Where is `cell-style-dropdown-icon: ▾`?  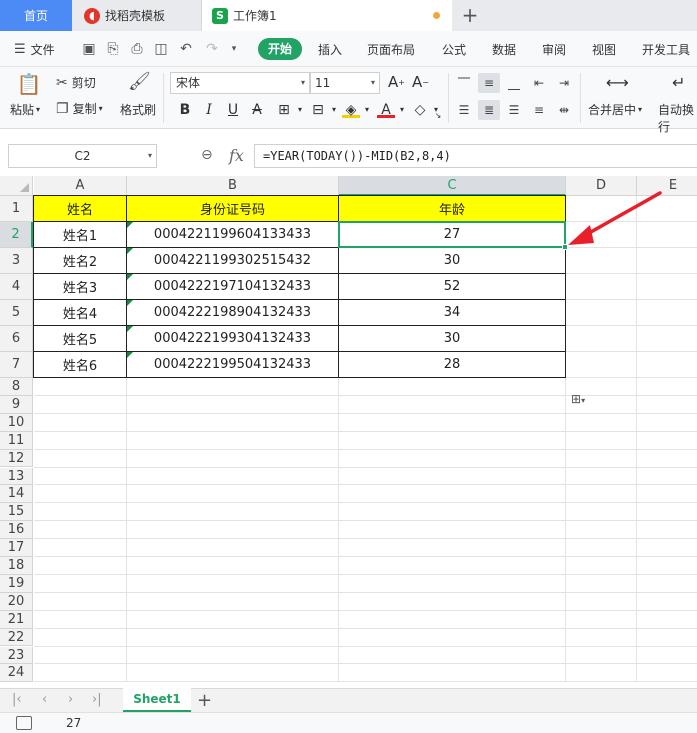 cell-style-dropdown-icon: ▾ is located at coordinates (334, 110).